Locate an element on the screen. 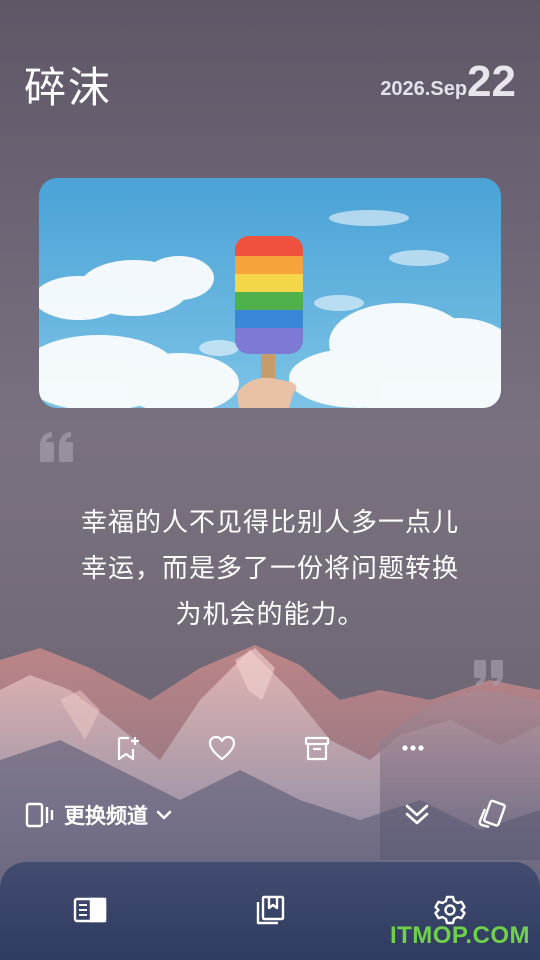 This screenshot has width=540, height=960. next-quote-button is located at coordinates (417, 815).